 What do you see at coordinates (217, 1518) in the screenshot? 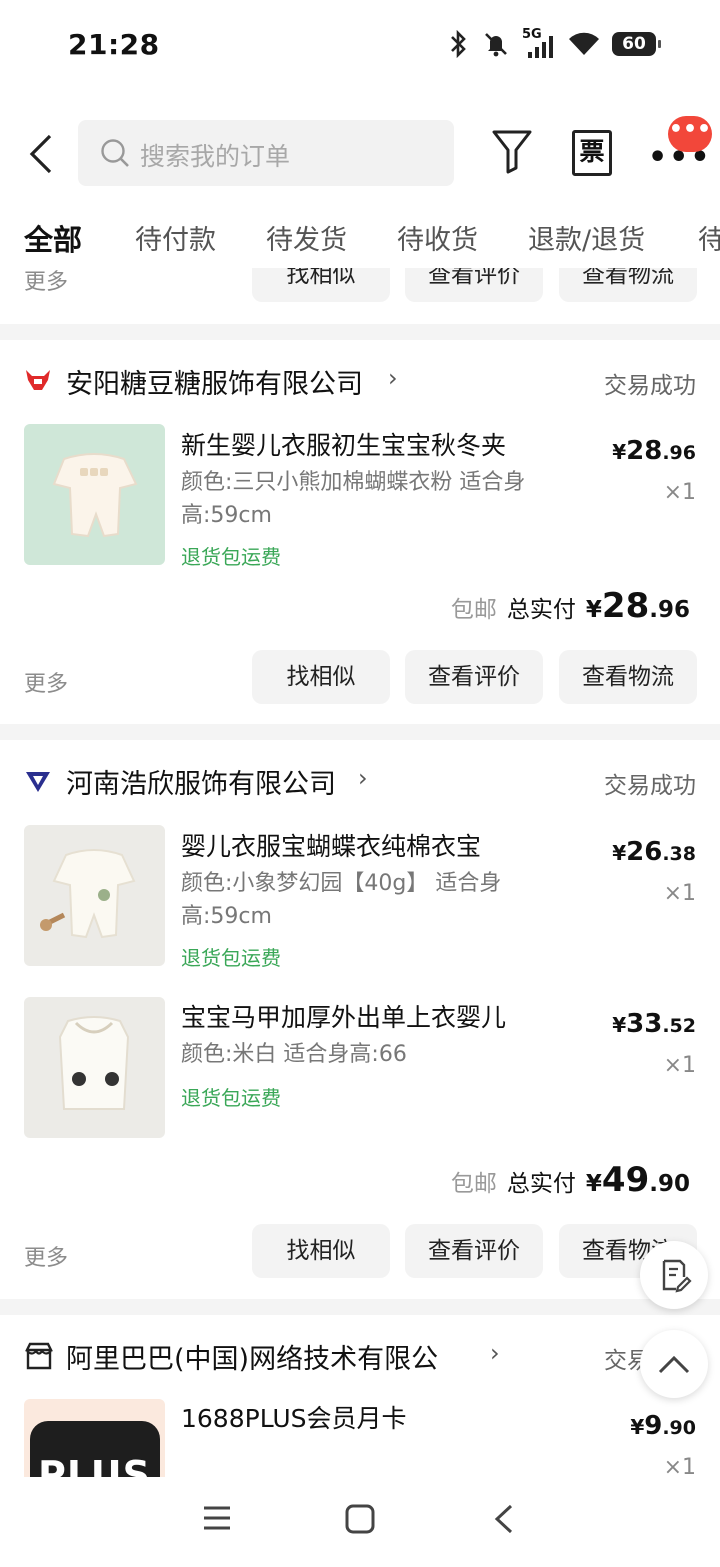
I see `menu-icon` at bounding box center [217, 1518].